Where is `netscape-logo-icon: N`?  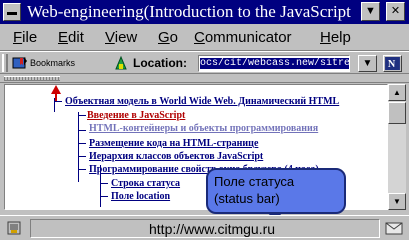
netscape-logo-icon: N is located at coordinates (392, 63).